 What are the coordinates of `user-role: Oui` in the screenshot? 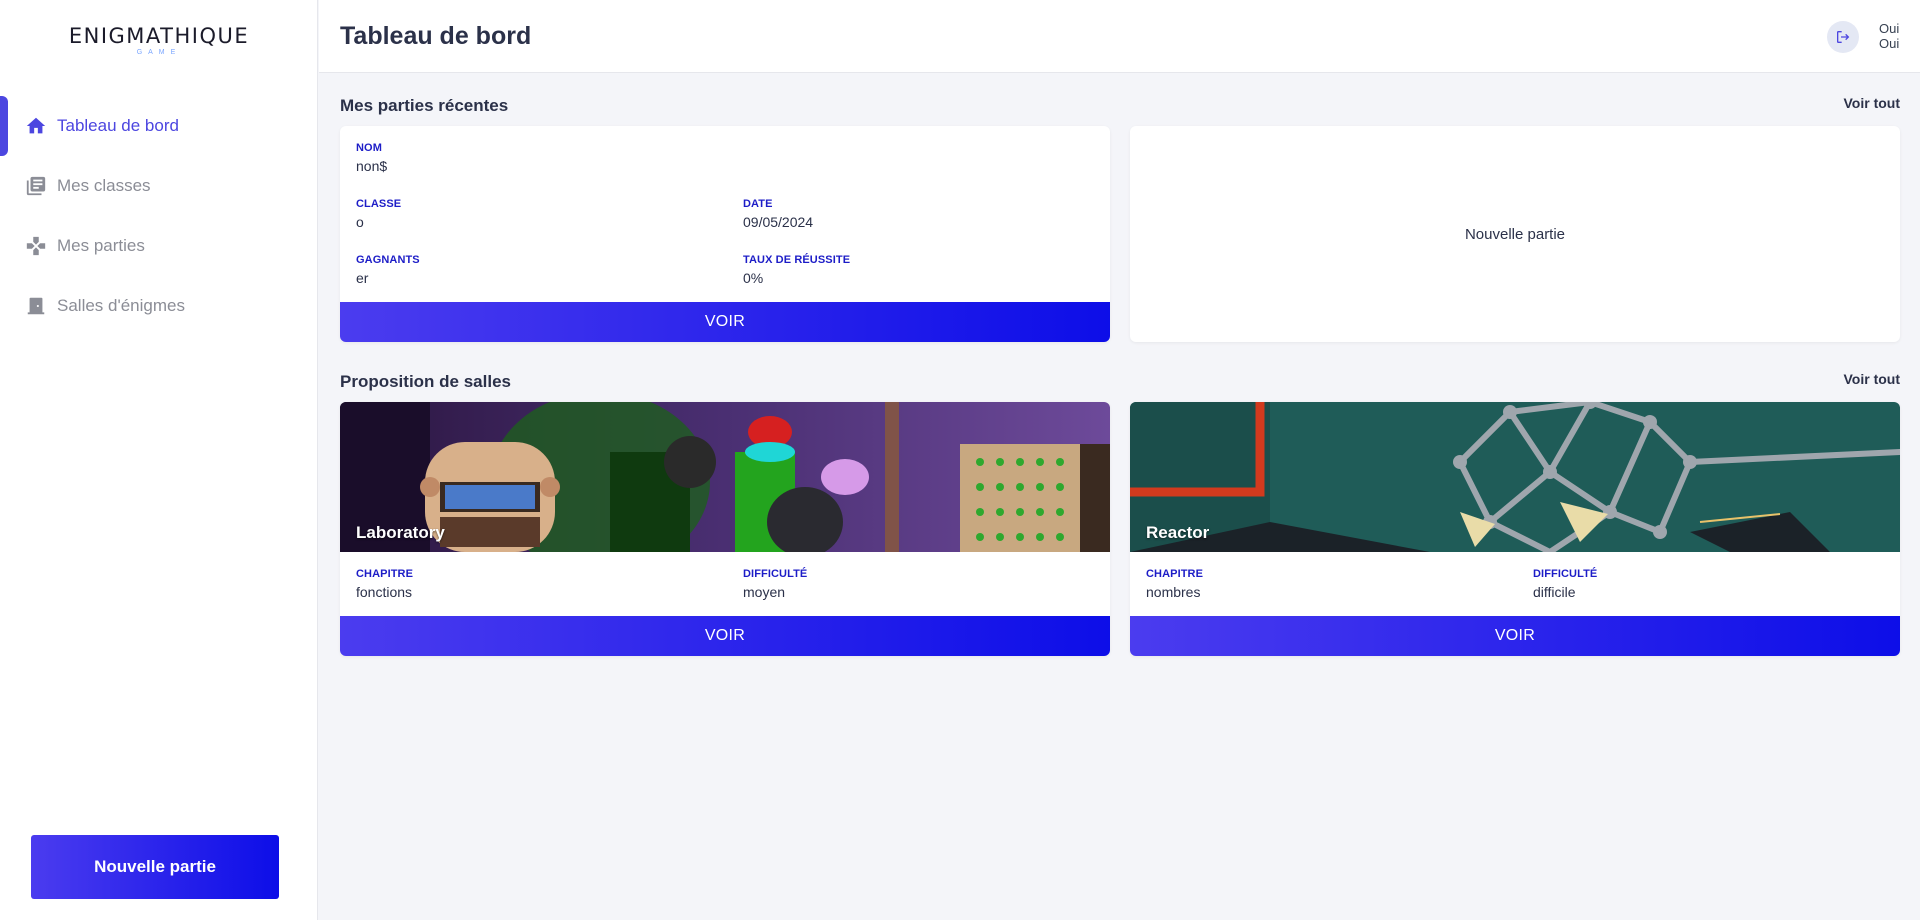 It's located at (1889, 43).